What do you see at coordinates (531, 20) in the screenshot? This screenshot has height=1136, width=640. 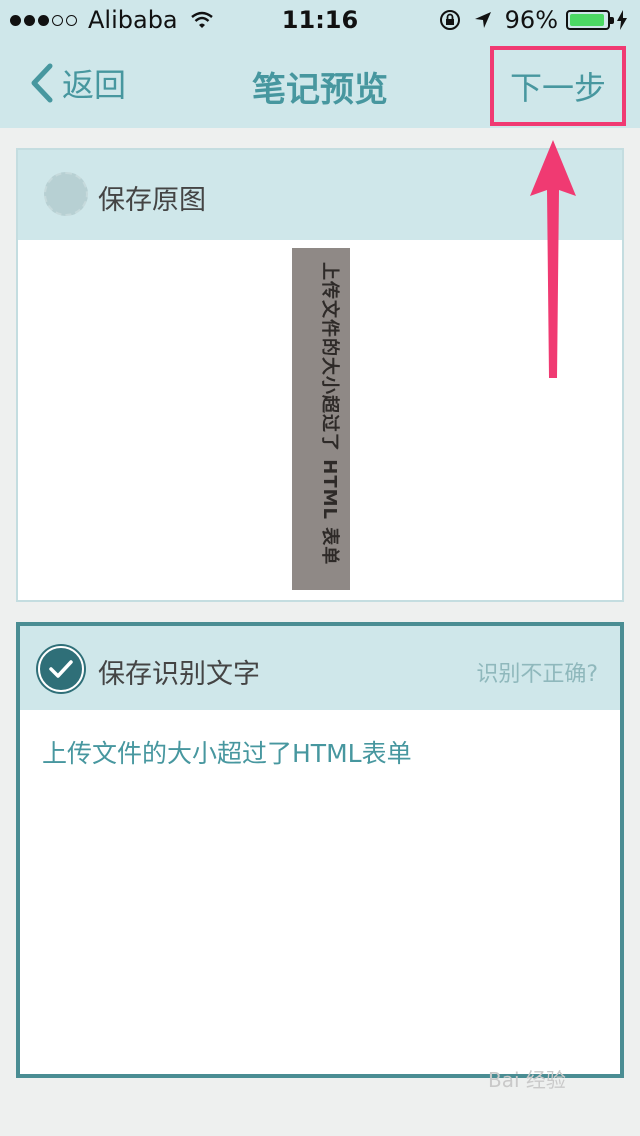 I see `battery-percent: 96%` at bounding box center [531, 20].